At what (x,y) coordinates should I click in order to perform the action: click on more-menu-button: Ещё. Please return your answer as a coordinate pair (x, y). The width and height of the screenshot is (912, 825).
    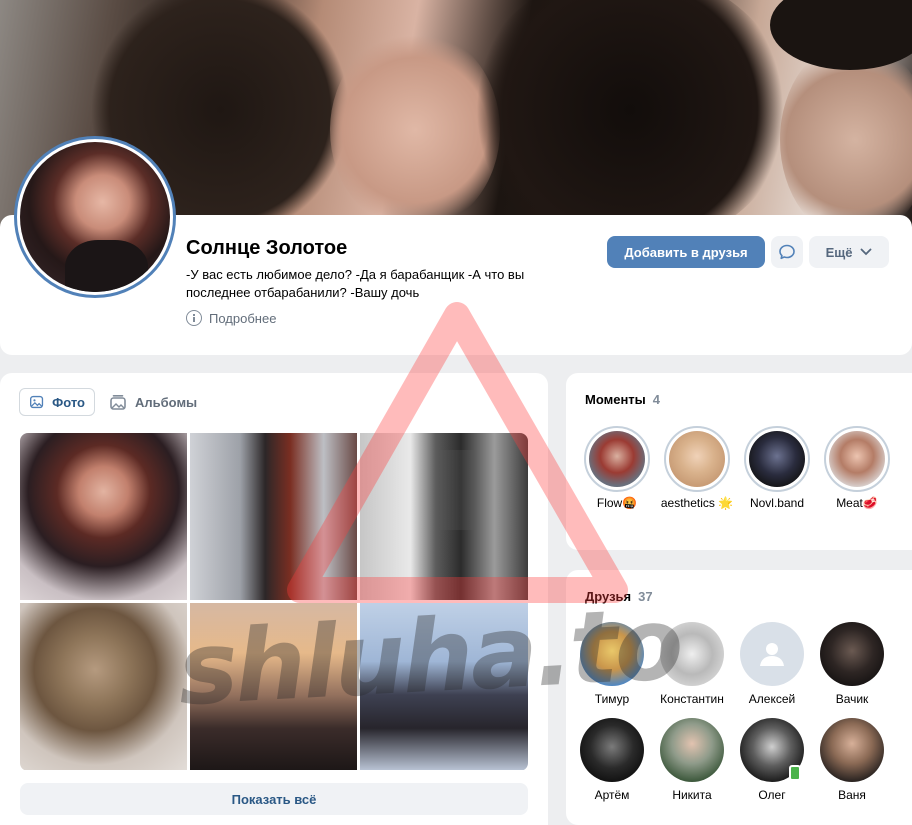
    Looking at the image, I should click on (849, 252).